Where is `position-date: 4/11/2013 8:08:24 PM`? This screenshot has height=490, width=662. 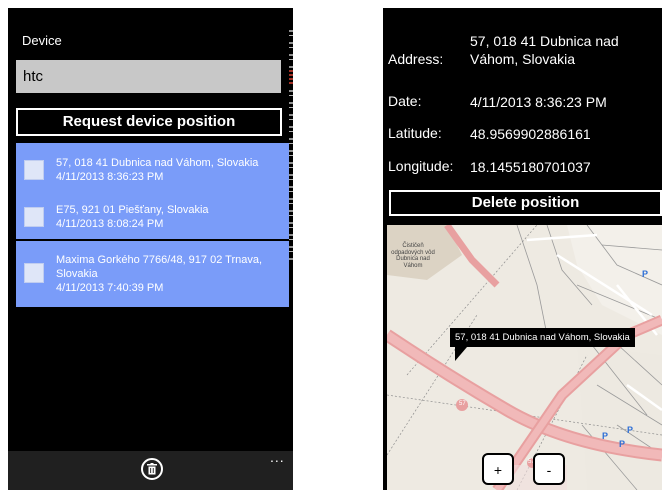
position-date: 4/11/2013 8:08:24 PM is located at coordinates (110, 224).